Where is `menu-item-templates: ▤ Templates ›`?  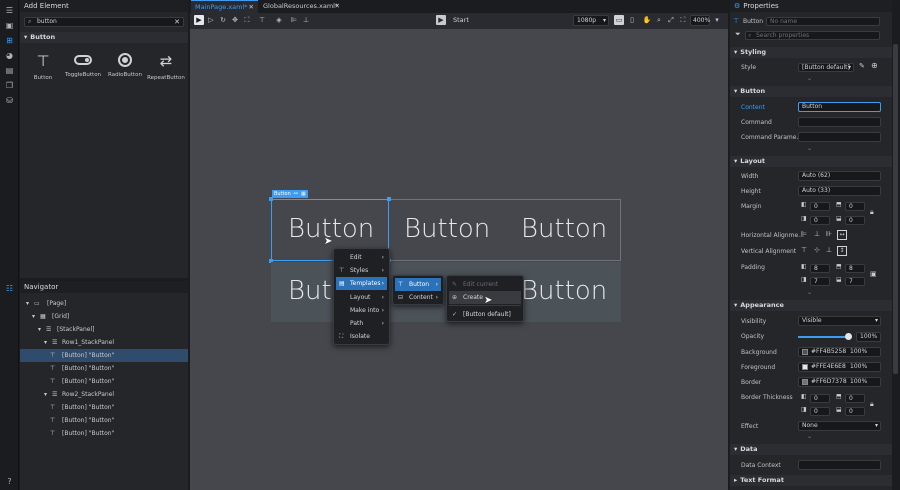
menu-item-templates: ▤ Templates › is located at coordinates (361, 283).